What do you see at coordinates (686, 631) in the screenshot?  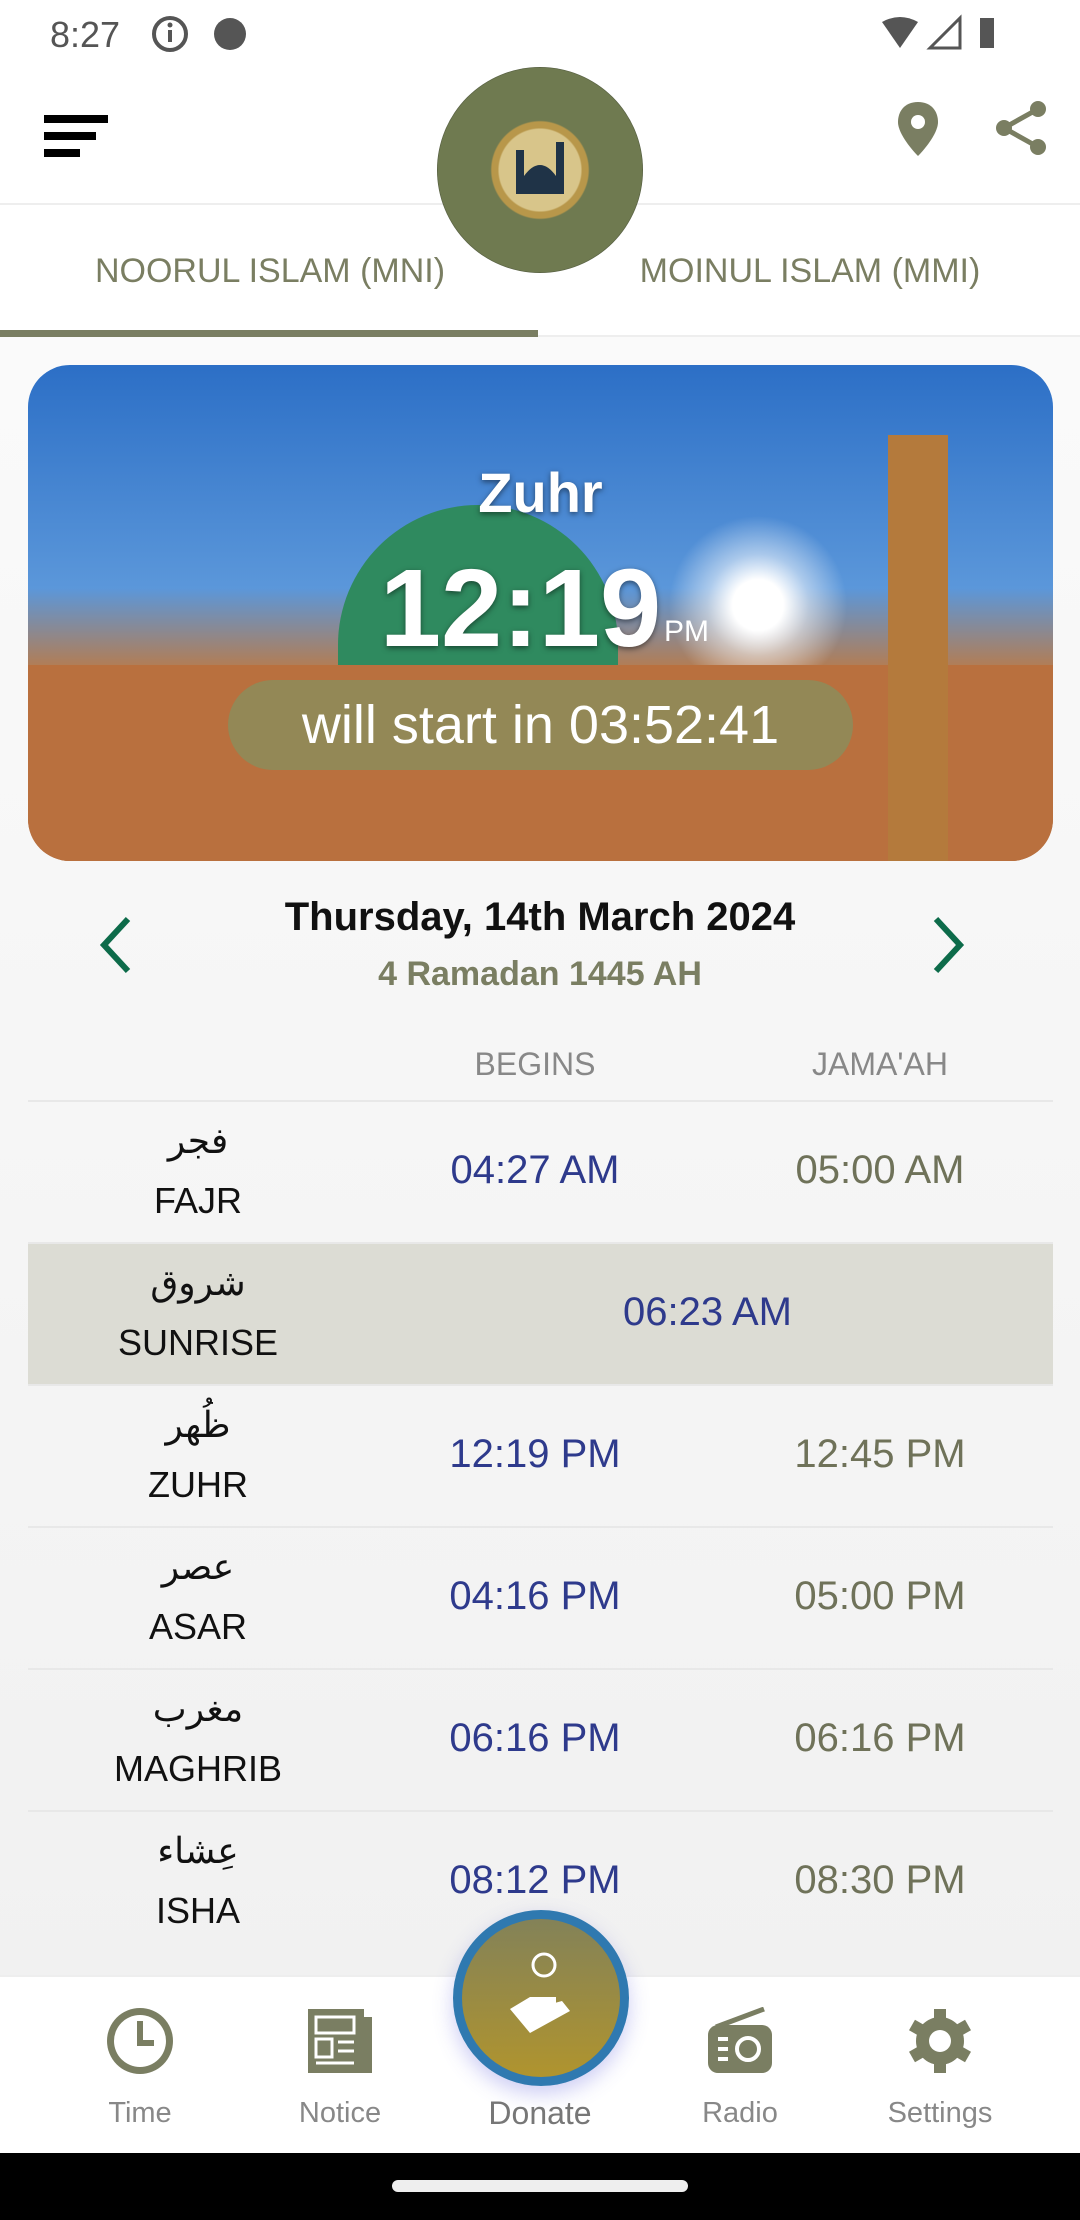 I see `next-prayer-ampm: PM` at bounding box center [686, 631].